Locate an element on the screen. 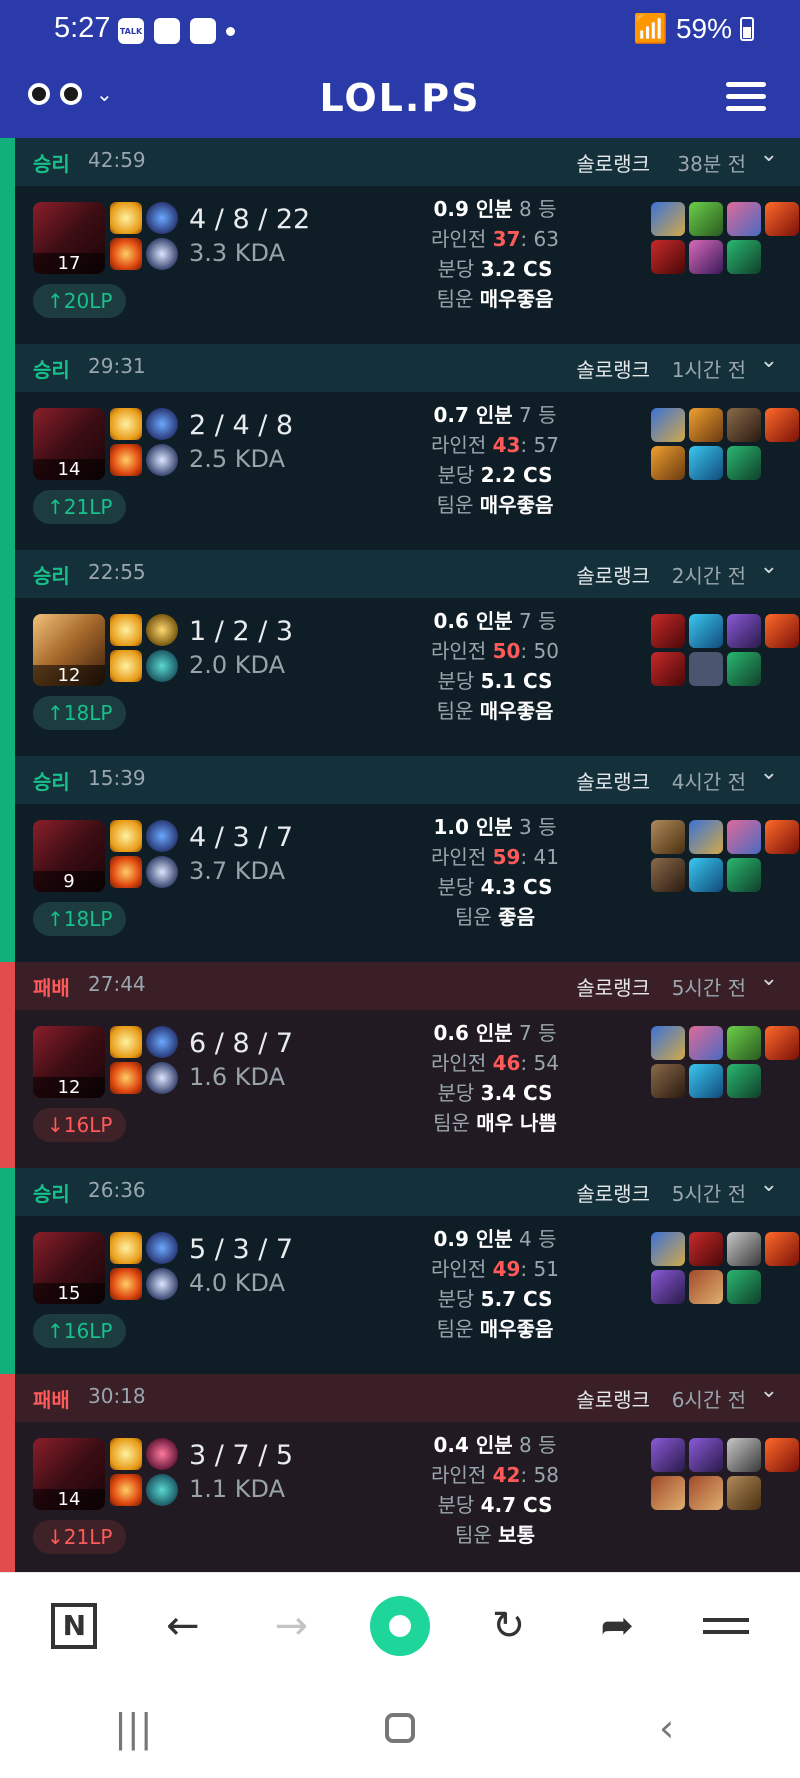  forward-arrow-icon: → is located at coordinates (291, 1626).